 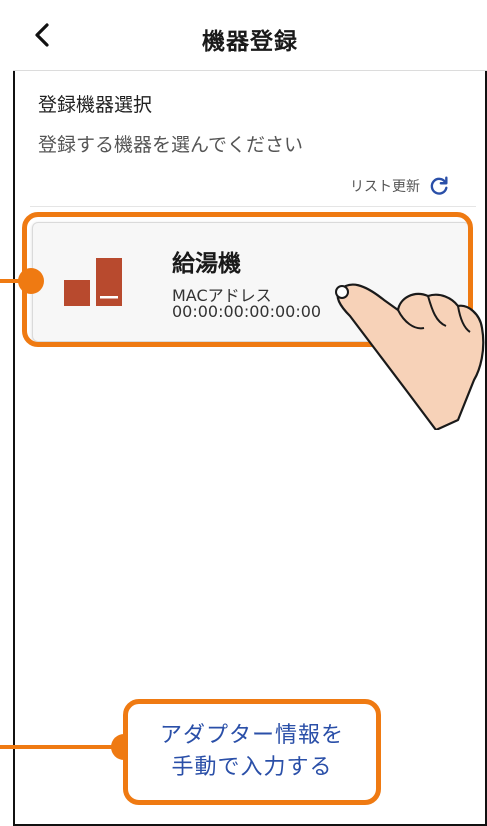 I want to click on callout-line, so click(x=59, y=747).